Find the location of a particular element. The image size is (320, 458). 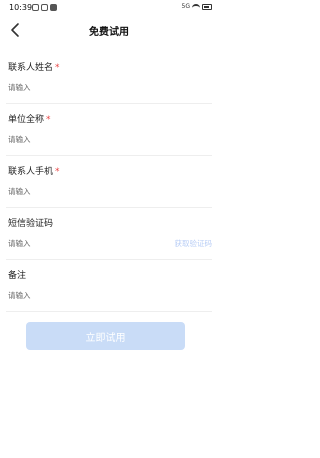

field-label-text: 联系人姓名 is located at coordinates (31, 68).